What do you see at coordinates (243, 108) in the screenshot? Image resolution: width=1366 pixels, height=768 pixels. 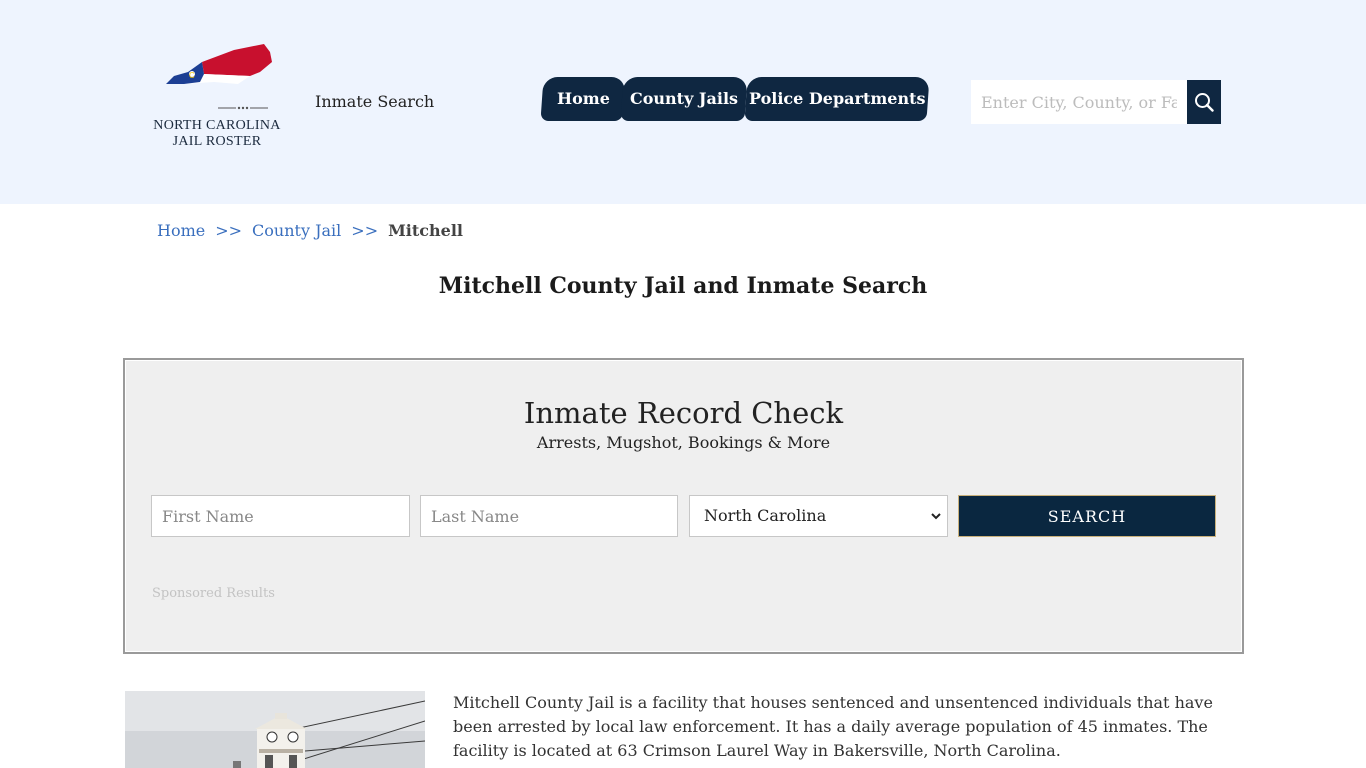 I see `logo-divider` at bounding box center [243, 108].